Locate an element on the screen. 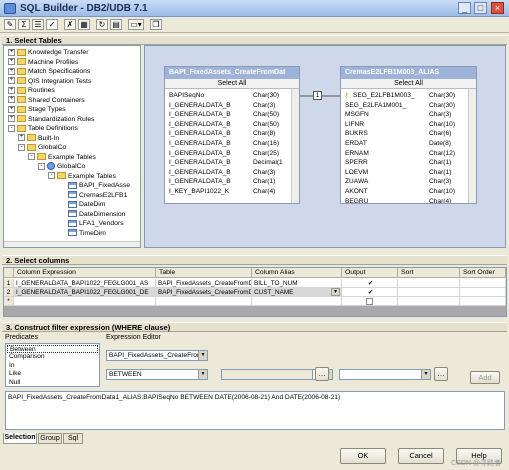 This screenshot has height=470, width=509. table-box-title: CremasE2LFB1M003_ALIAS is located at coordinates (408, 73).